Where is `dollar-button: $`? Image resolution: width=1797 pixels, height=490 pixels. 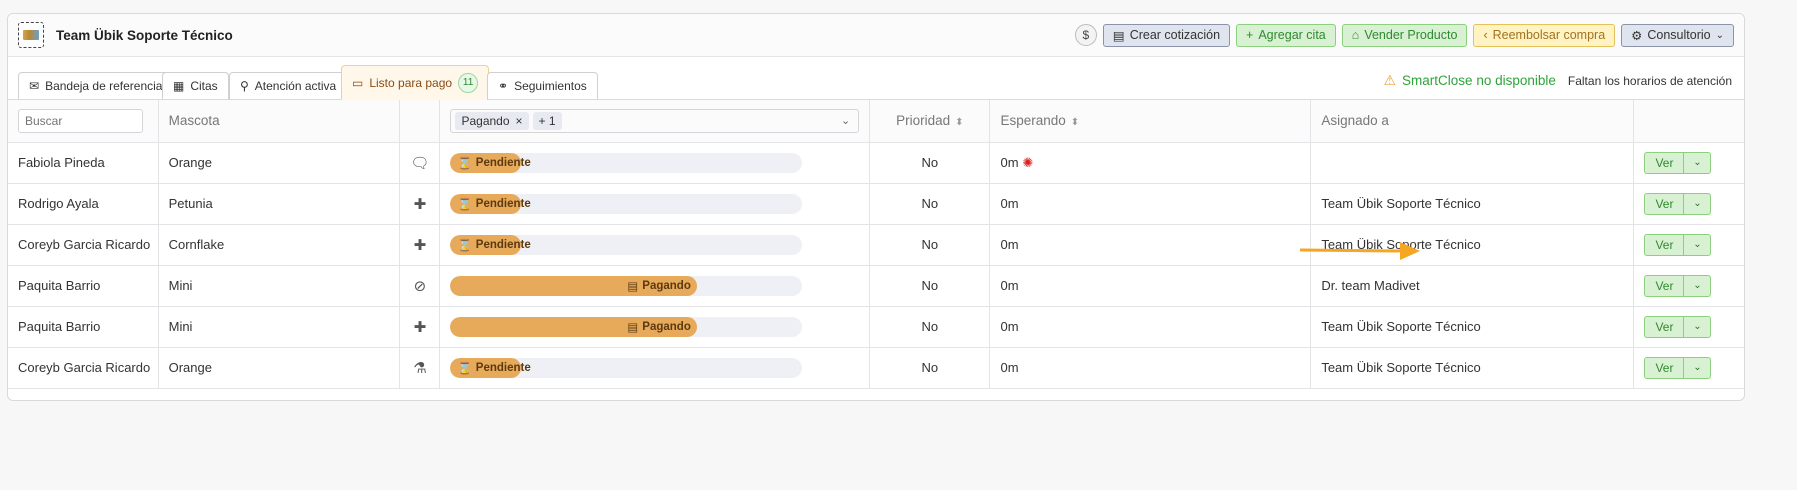
dollar-button: $ is located at coordinates (1085, 35).